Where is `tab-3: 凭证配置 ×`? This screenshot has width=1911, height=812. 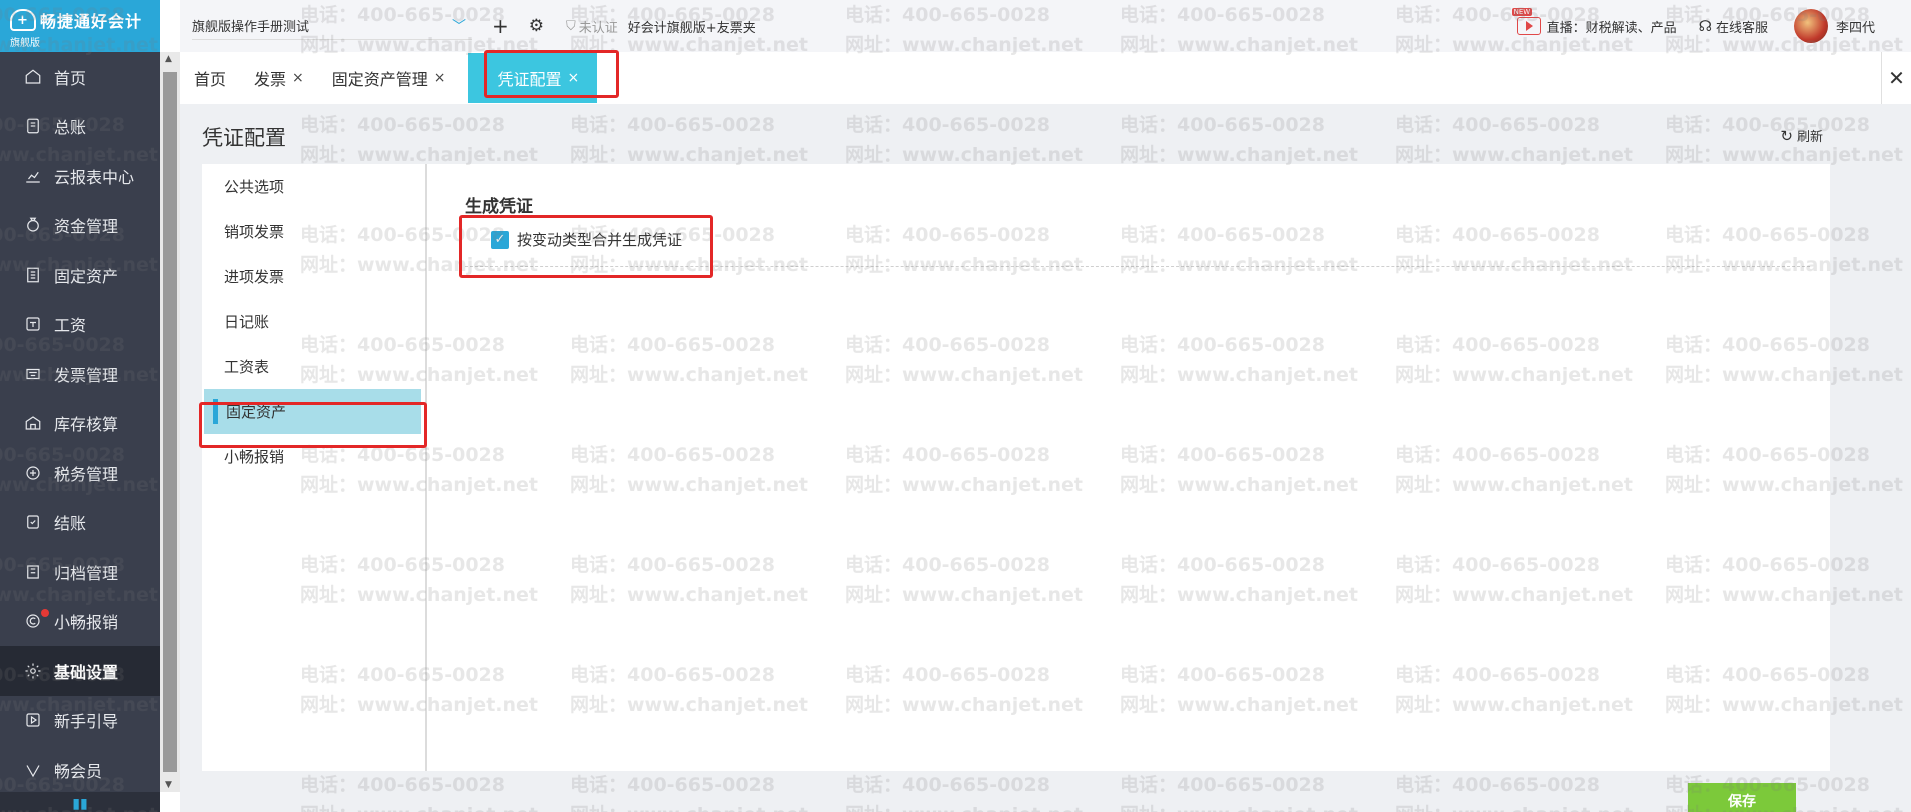
tab-3: 凭证配置 × is located at coordinates (532, 78).